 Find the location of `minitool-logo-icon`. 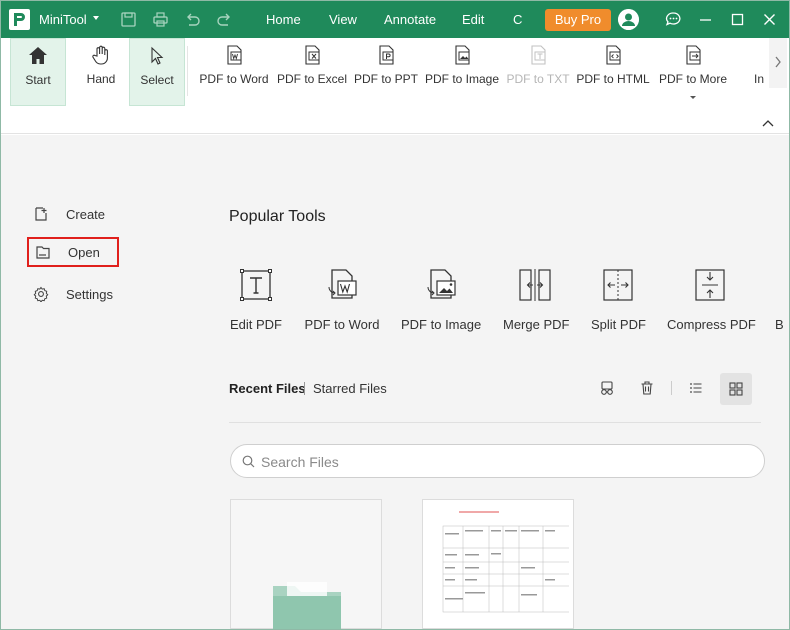

minitool-logo-icon is located at coordinates (19, 19).